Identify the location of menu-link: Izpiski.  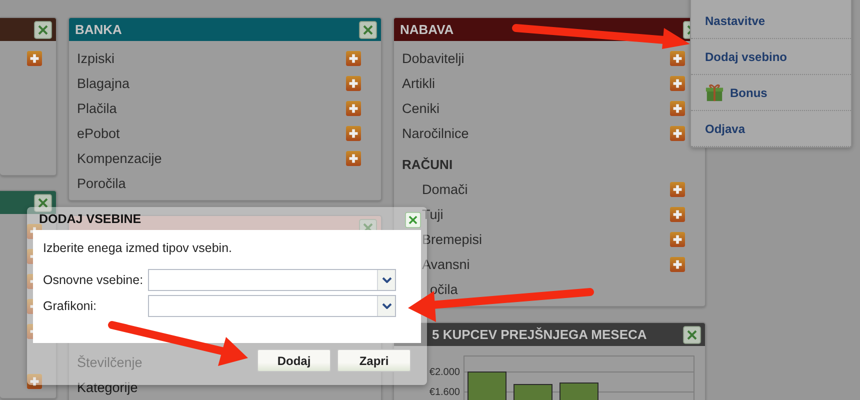
(96, 58).